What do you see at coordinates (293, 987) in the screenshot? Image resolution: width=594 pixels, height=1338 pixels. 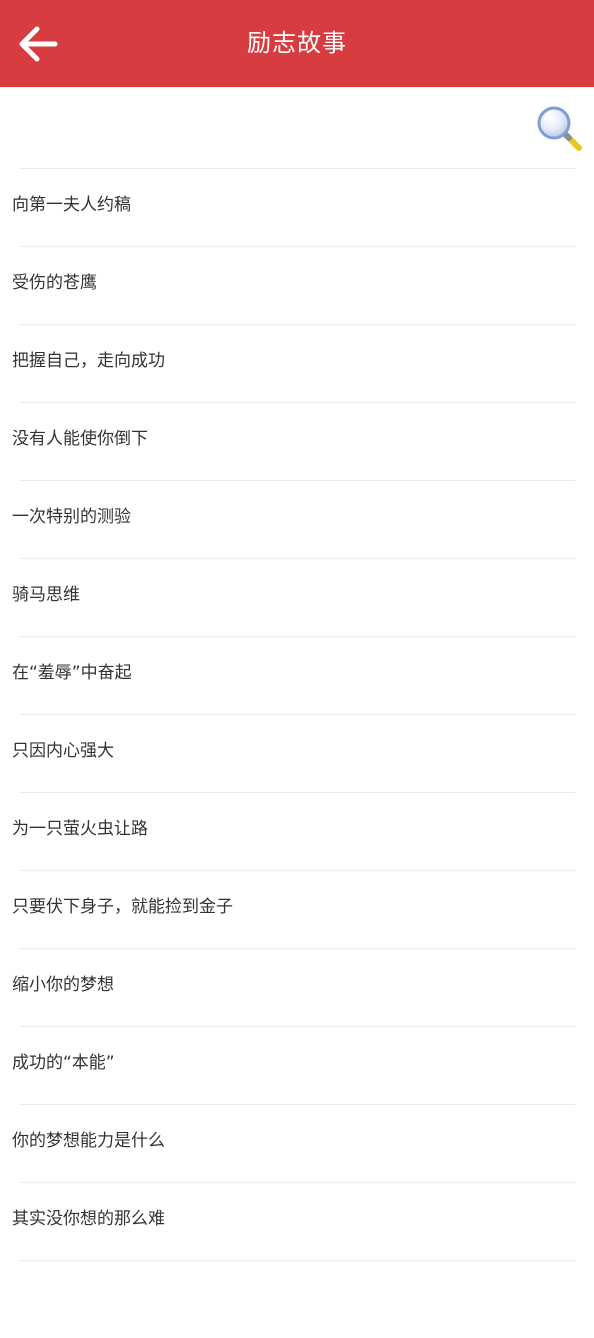 I see `list-item: 缩小你的梦想` at bounding box center [293, 987].